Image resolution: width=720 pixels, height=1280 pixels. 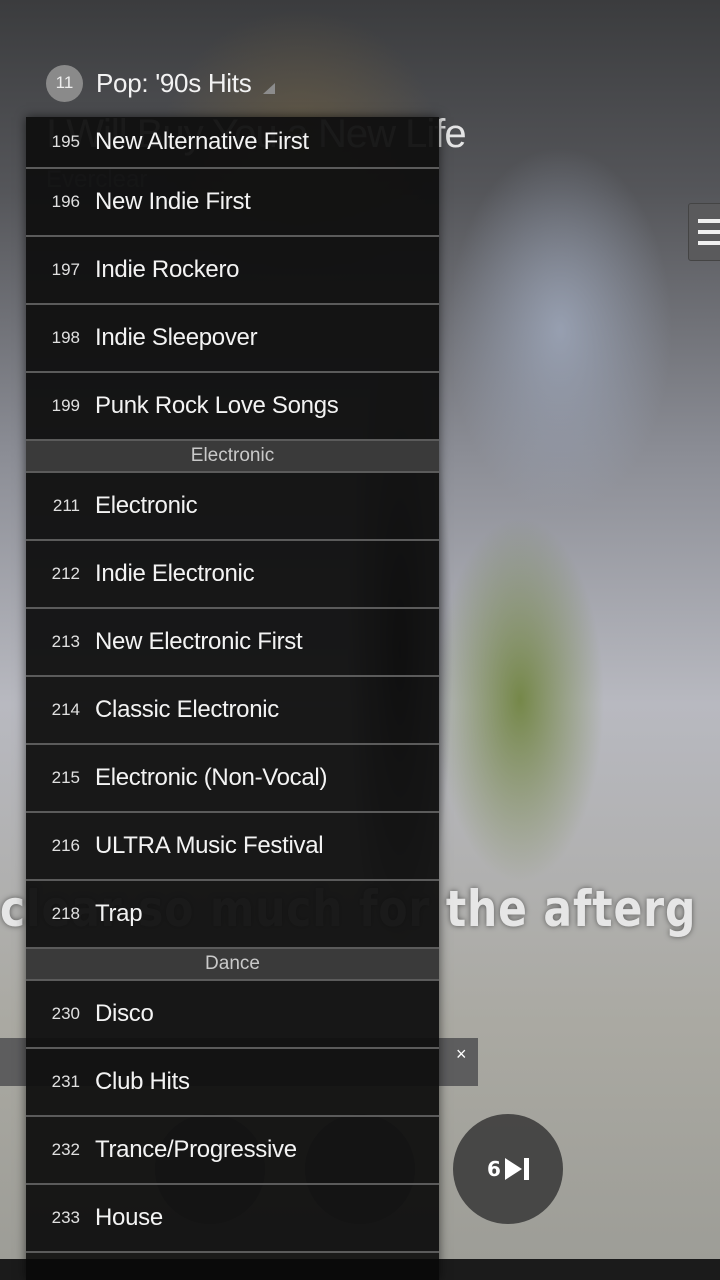 I want to click on channel-name: New Electronic First, so click(x=199, y=641).